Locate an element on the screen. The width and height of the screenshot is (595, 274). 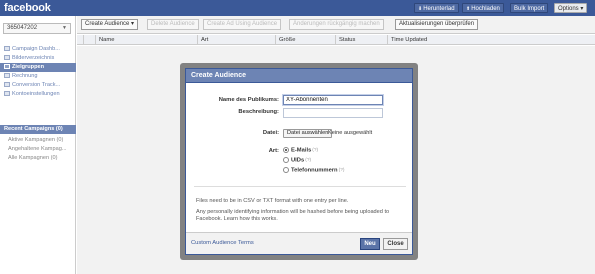
create-ad-button: Create Ad Using Audience is located at coordinates (242, 24).